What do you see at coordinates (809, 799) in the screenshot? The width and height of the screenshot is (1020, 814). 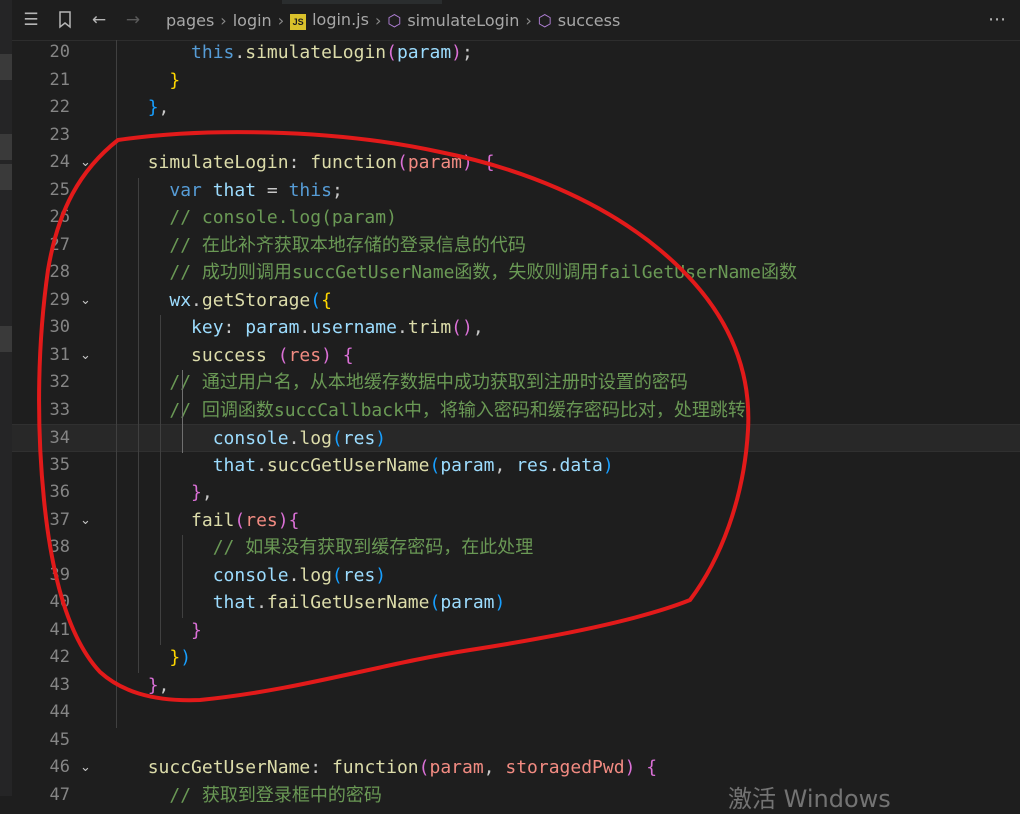 I see `windows-activation-watermark: 激活 Windows` at bounding box center [809, 799].